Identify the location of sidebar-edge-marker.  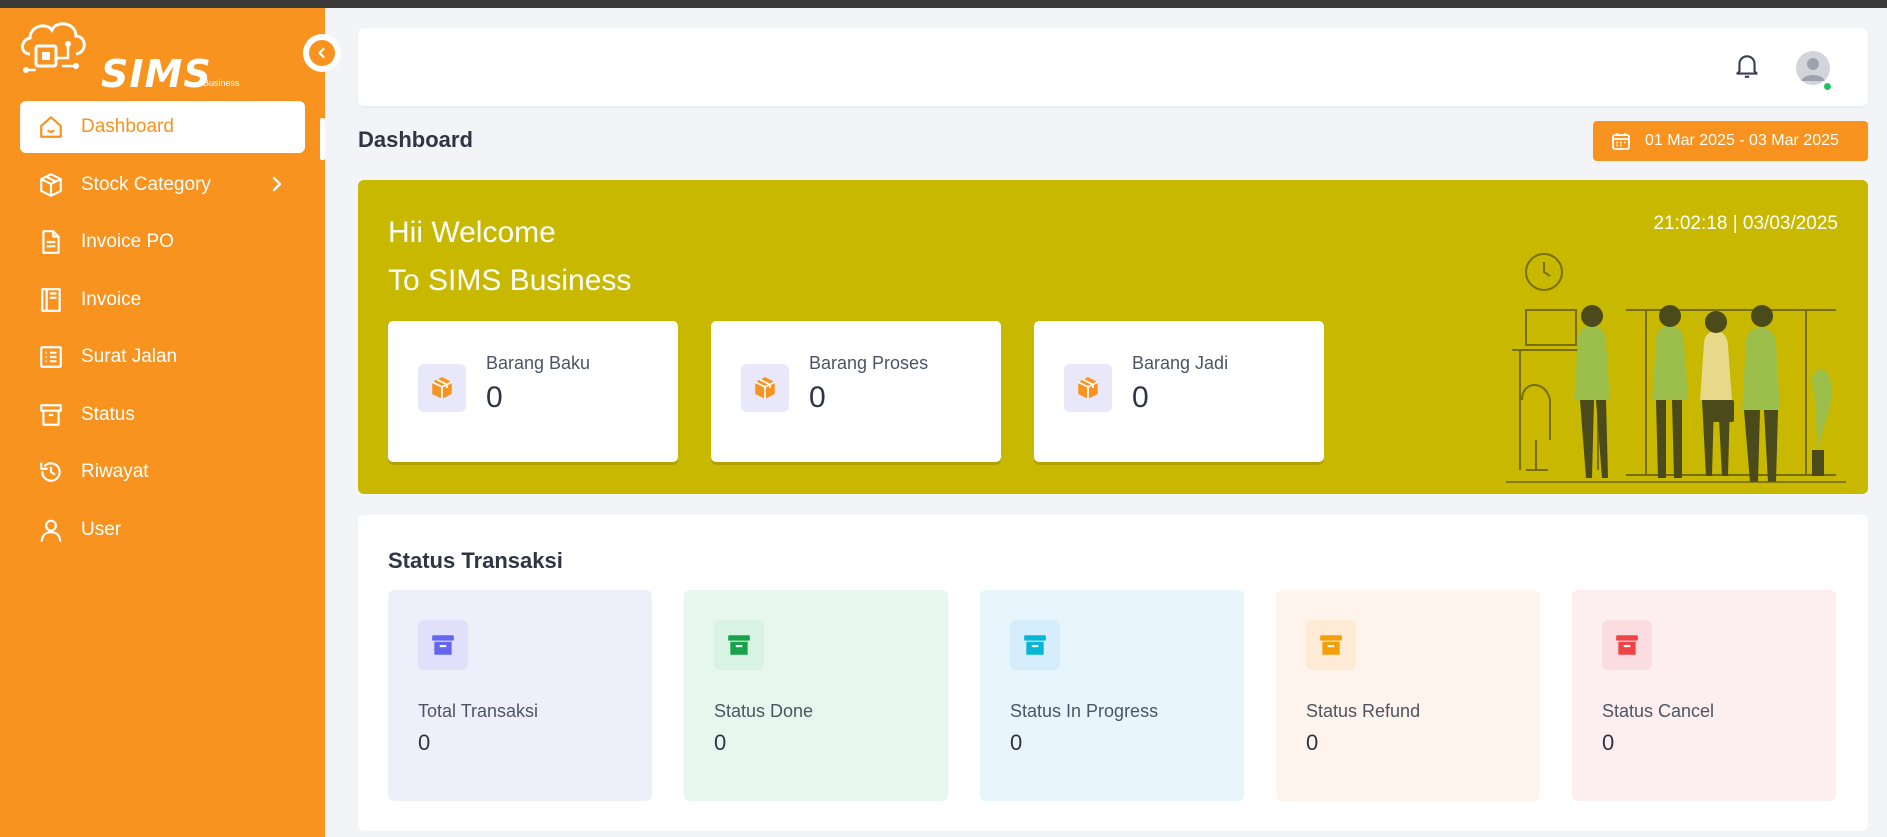
(322, 139).